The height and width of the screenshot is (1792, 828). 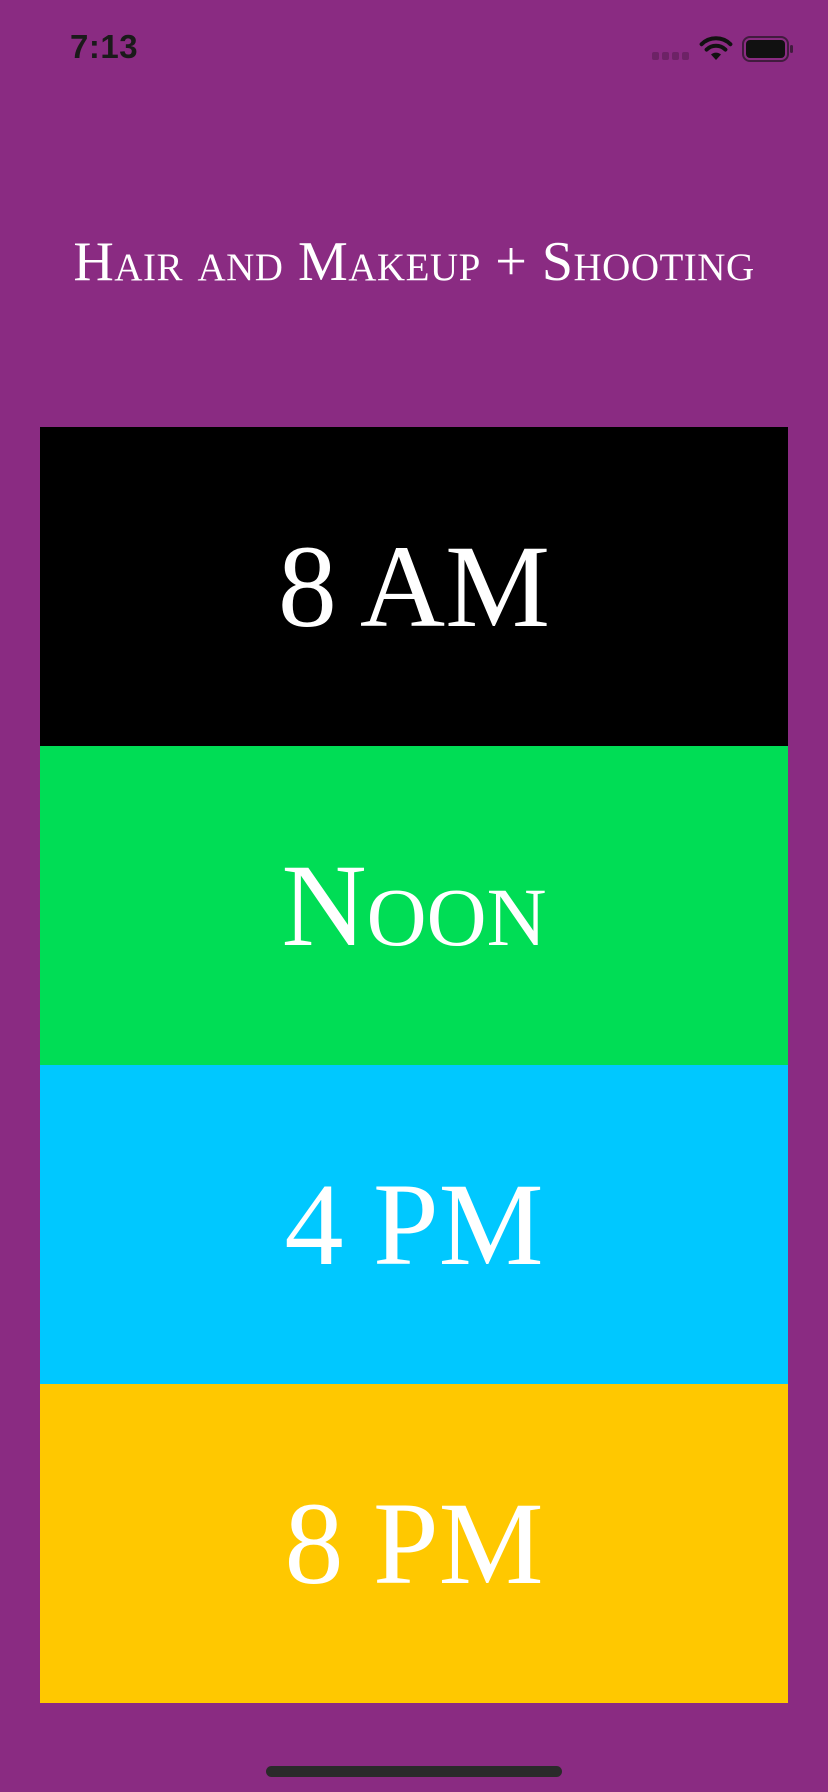 What do you see at coordinates (672, 56) in the screenshot?
I see `cellular-signal-icon` at bounding box center [672, 56].